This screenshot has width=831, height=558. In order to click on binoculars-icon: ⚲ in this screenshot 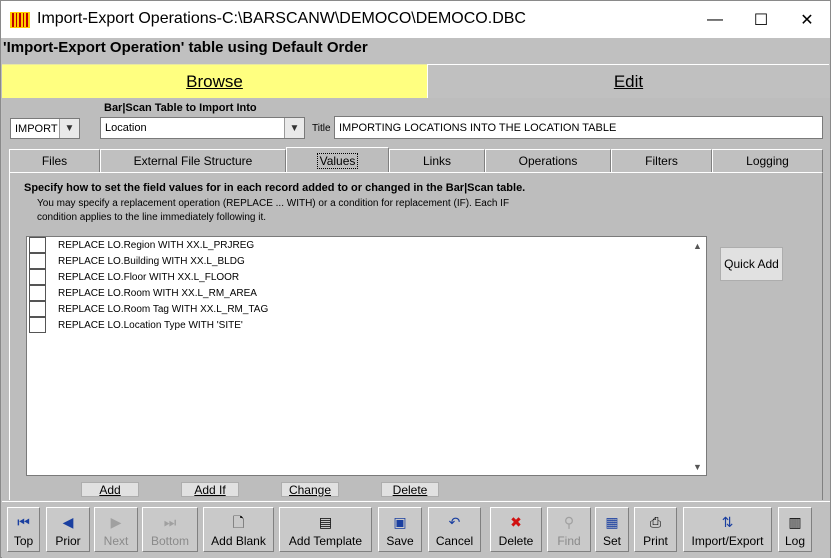, I will do `click(569, 522)`.